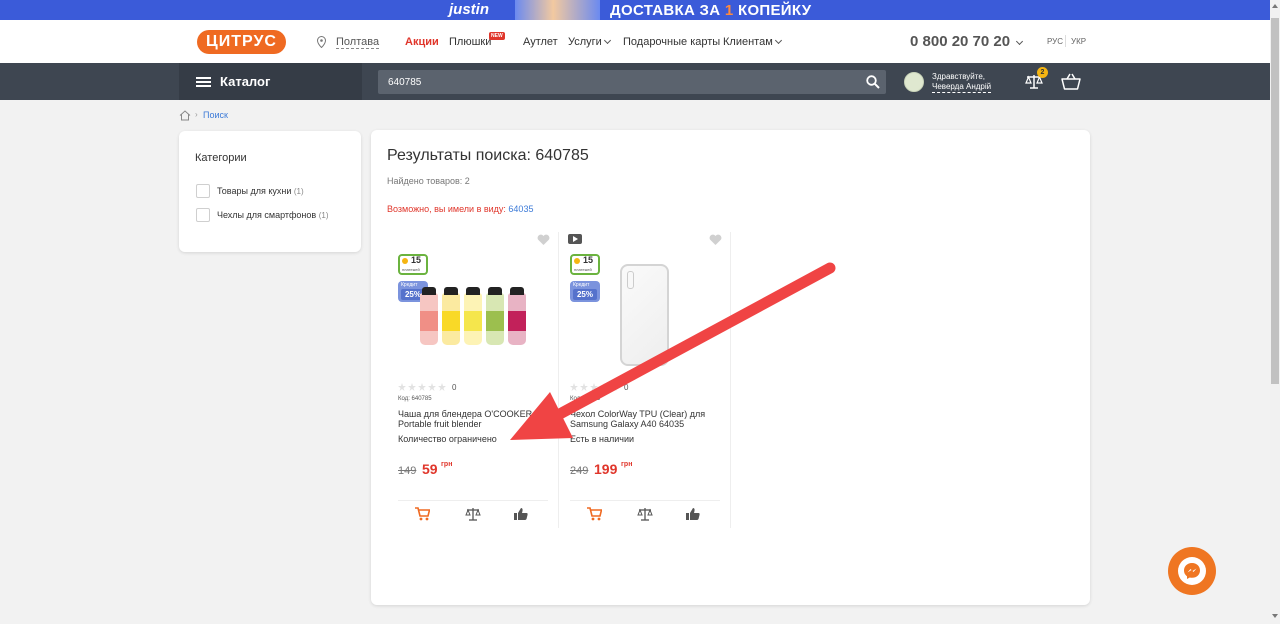  What do you see at coordinates (497, 36) in the screenshot?
I see `new-badge: NEW` at bounding box center [497, 36].